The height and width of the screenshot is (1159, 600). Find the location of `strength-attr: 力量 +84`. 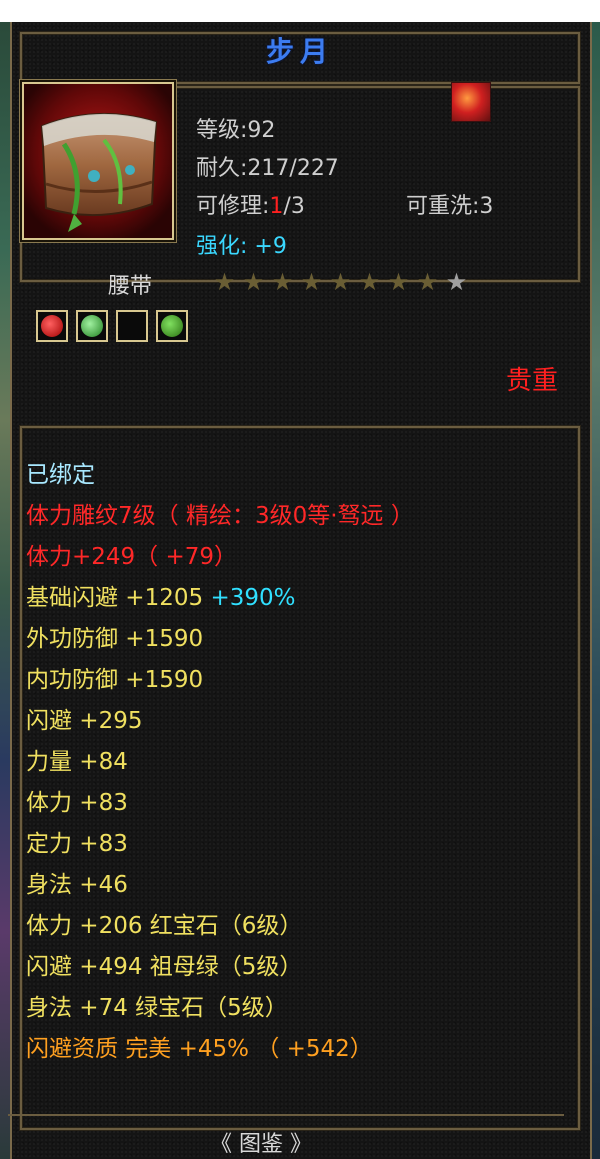

strength-attr: 力量 +84 is located at coordinates (77, 762).